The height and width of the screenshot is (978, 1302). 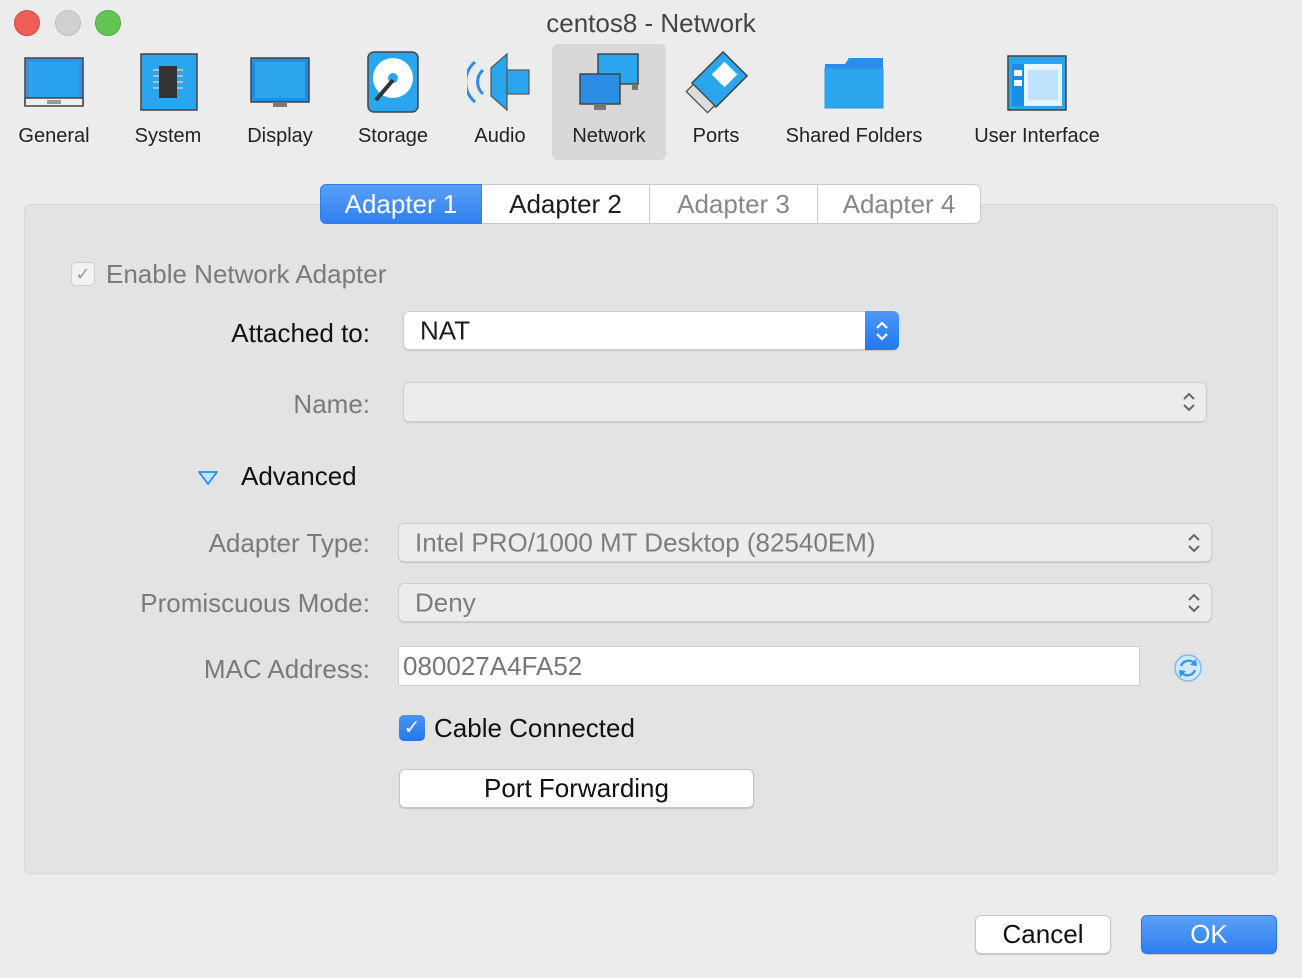 I want to click on display-icon, so click(x=280, y=82).